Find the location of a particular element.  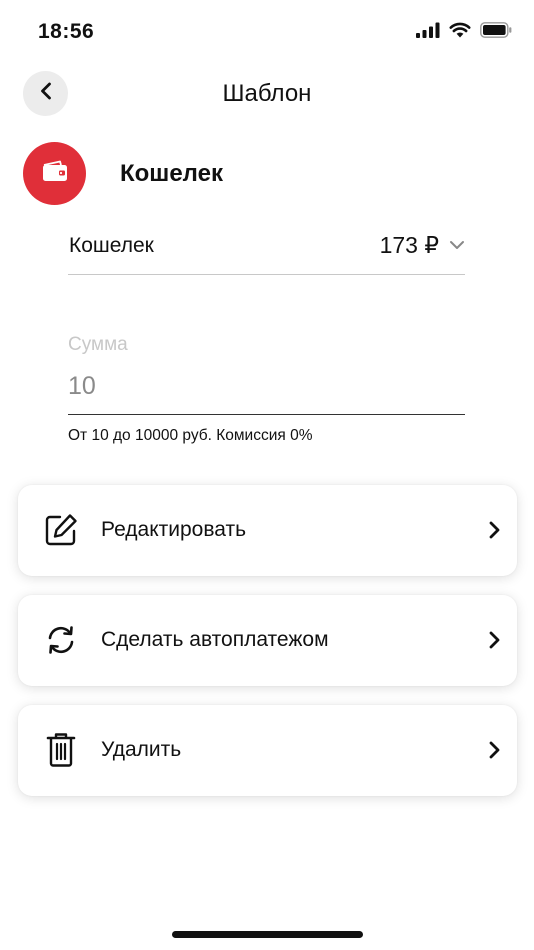

page-title: Шаблон is located at coordinates (267, 93).